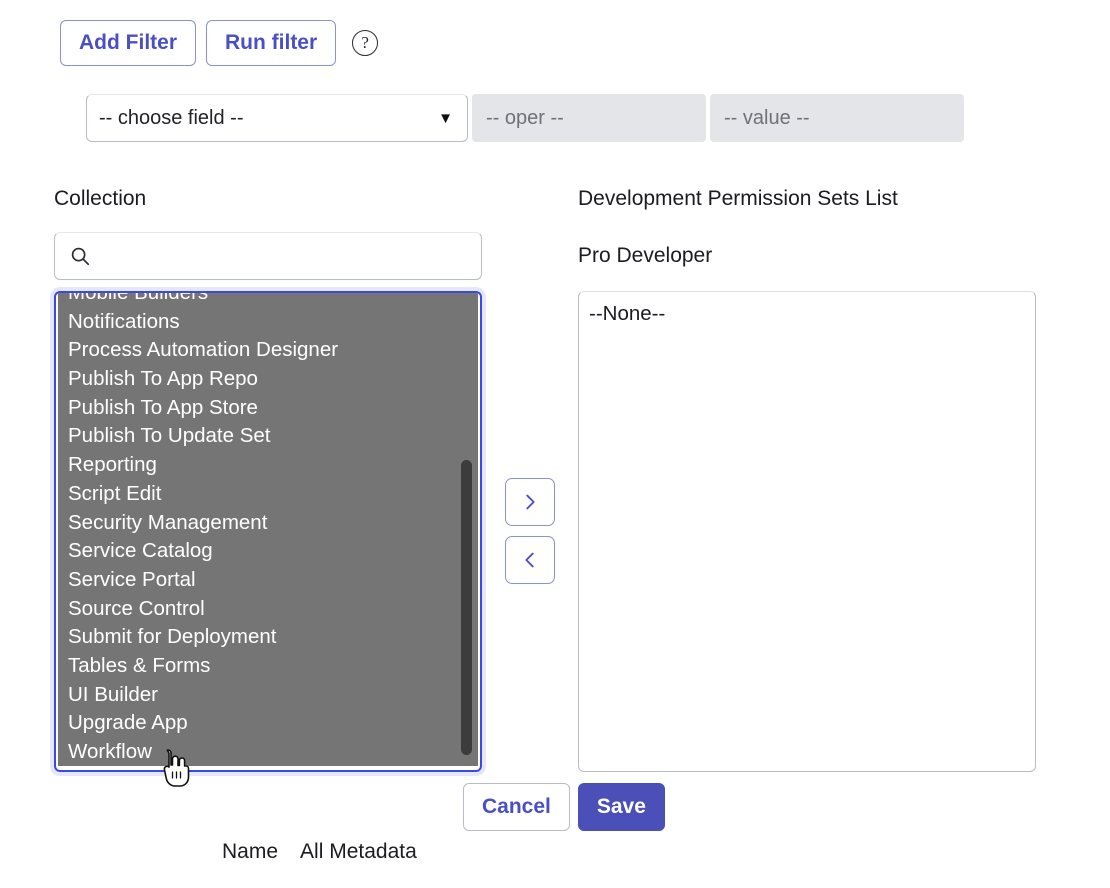  Describe the element at coordinates (271, 43) in the screenshot. I see `run-filter-button: Run filter` at that location.